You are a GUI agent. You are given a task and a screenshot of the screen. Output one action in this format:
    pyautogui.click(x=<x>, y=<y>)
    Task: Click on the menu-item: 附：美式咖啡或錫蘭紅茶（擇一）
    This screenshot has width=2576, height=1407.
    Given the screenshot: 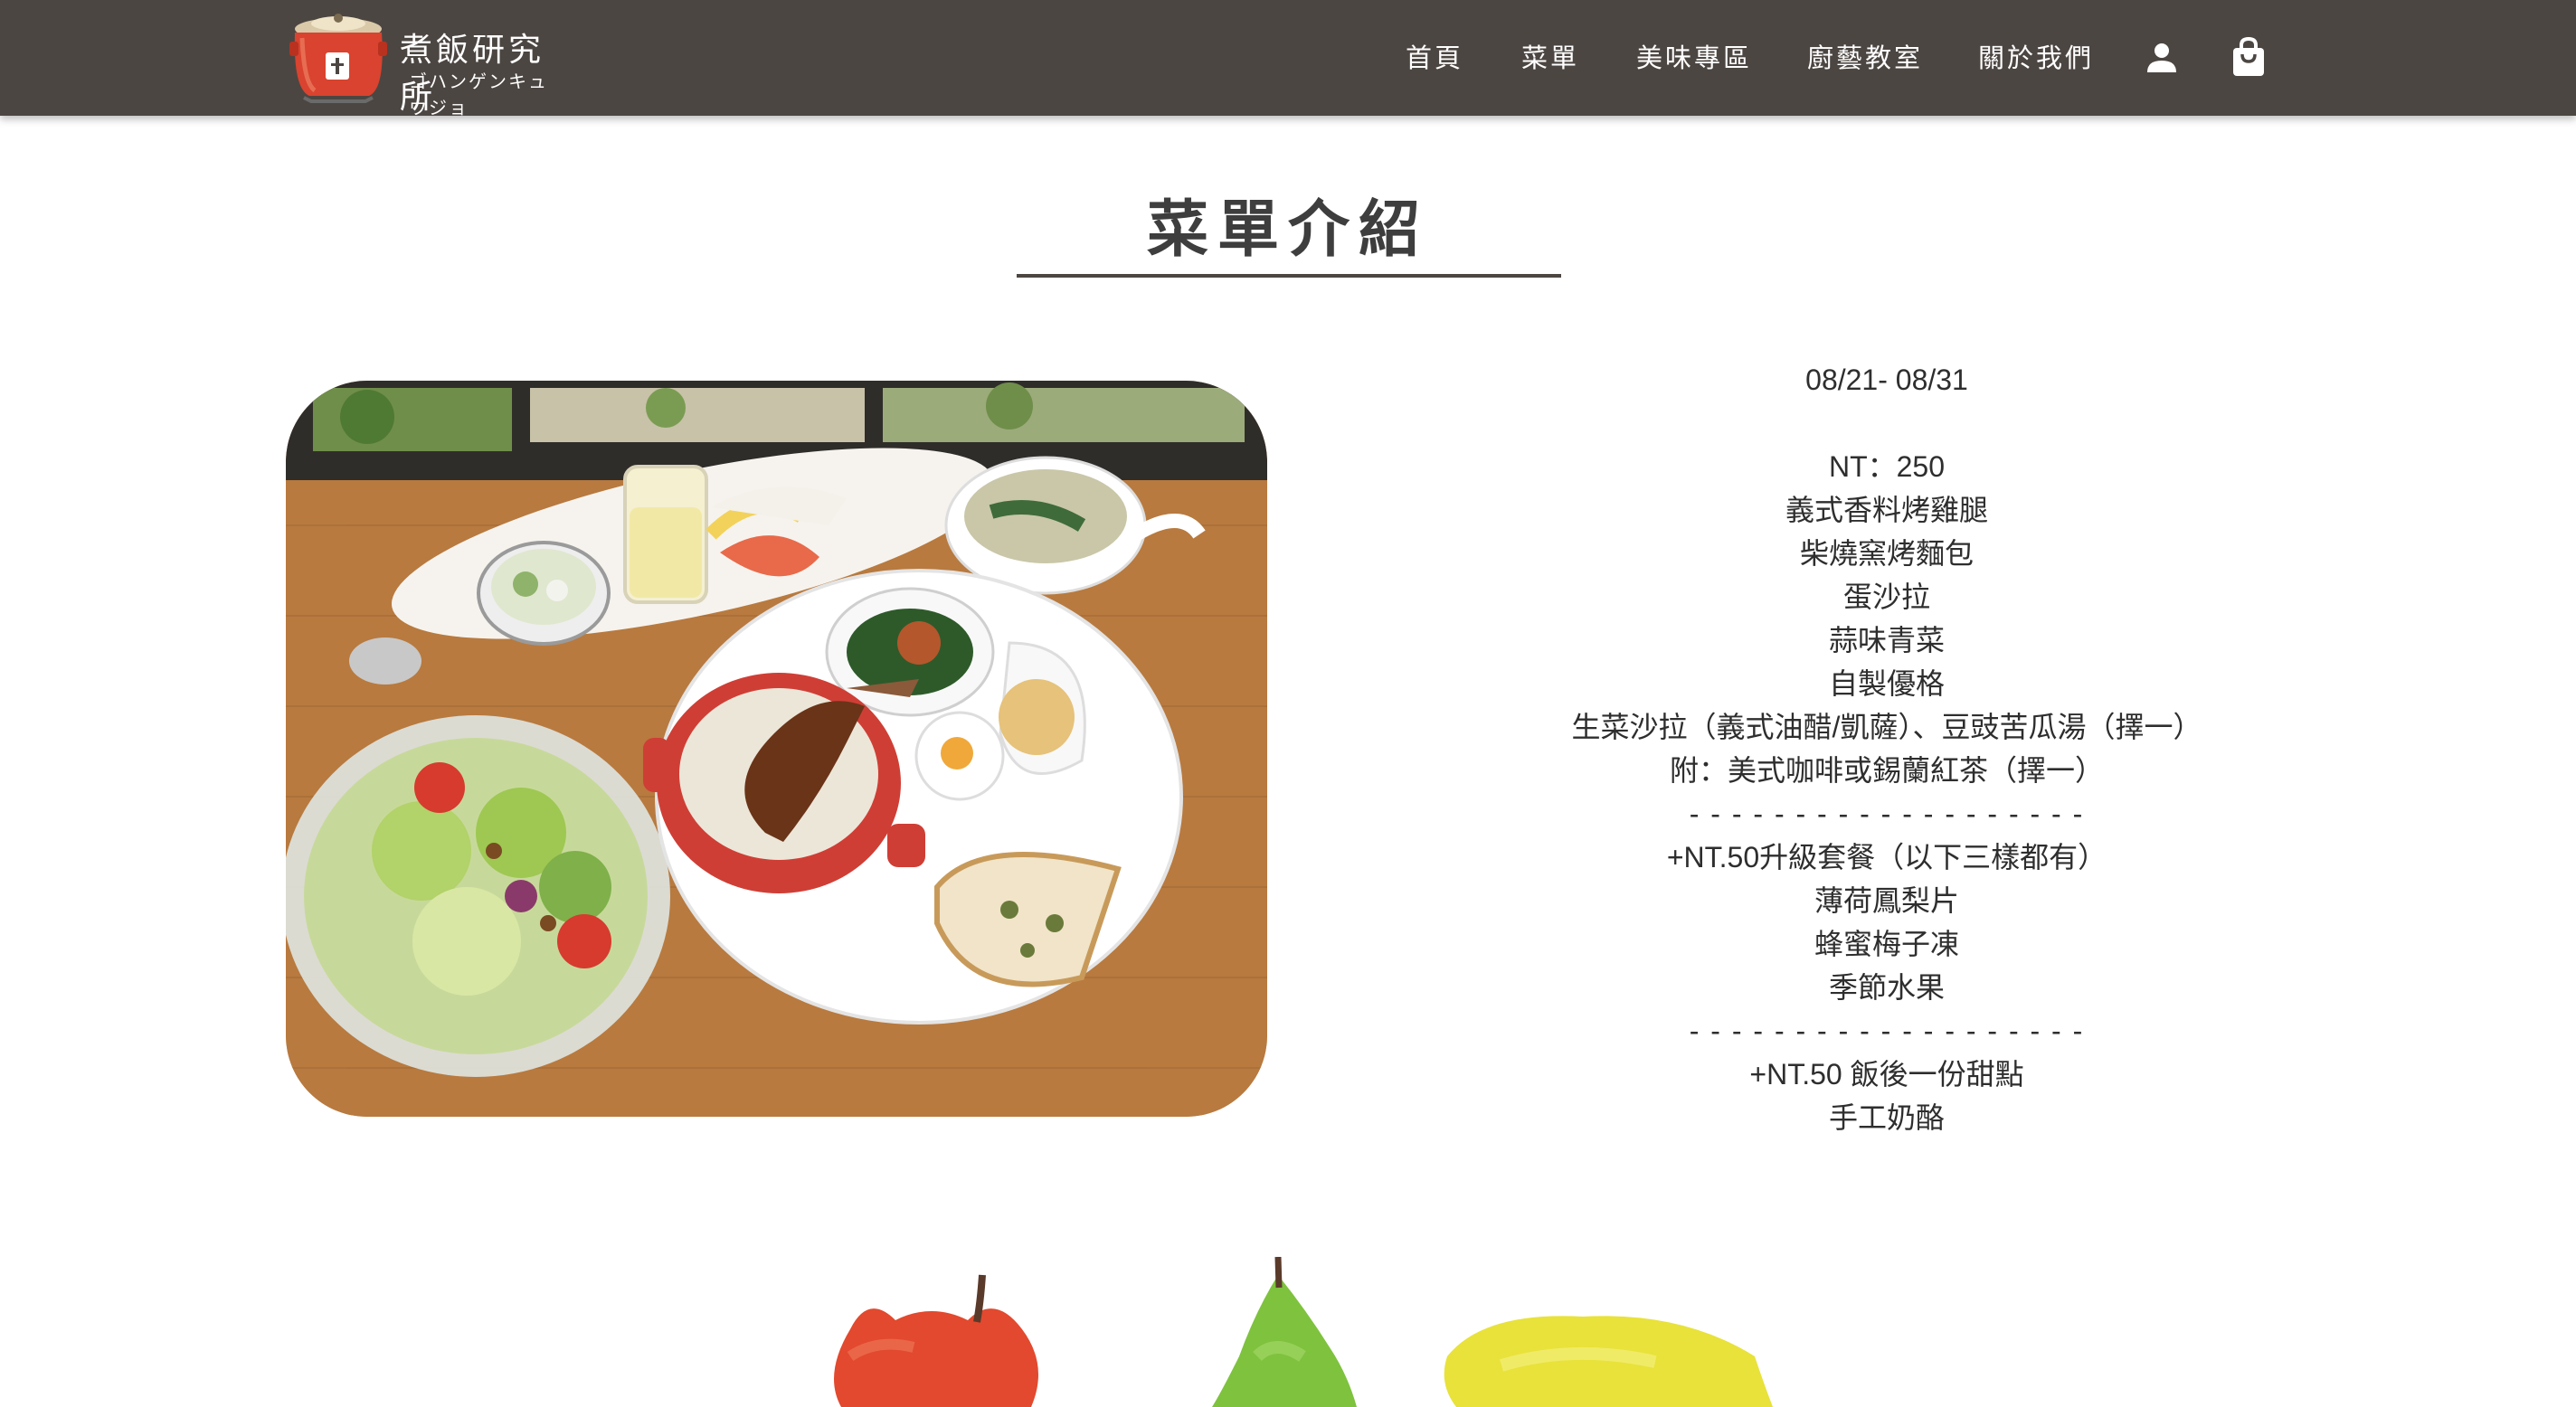 What is the action you would take?
    pyautogui.click(x=1886, y=770)
    